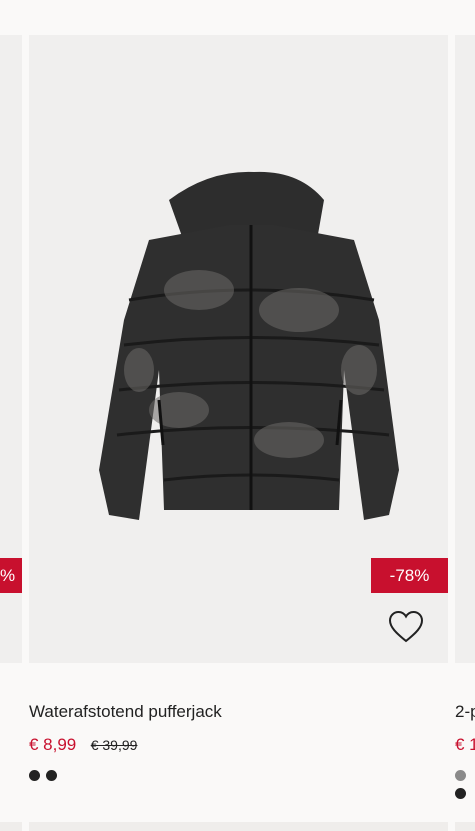 This screenshot has width=475, height=831. Describe the element at coordinates (53, 744) in the screenshot. I see `sale-price: € 8,99` at that location.